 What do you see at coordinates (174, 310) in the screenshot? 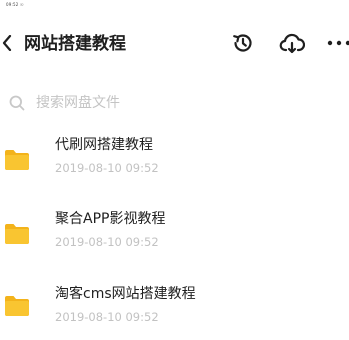
I see `list-item: 淘客cms网站搭建教程 2019-08-10 09:52` at bounding box center [174, 310].